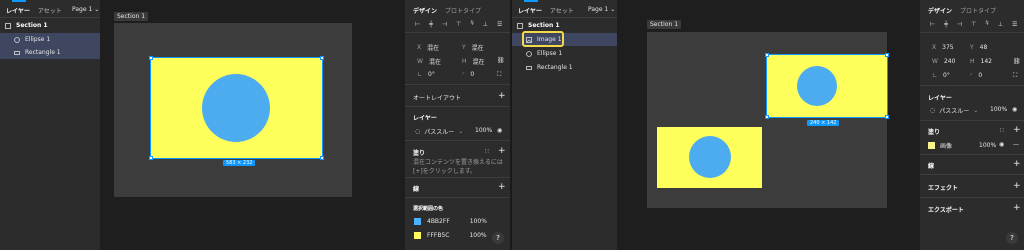 This screenshot has width=1024, height=250. I want to click on image-fill-icon, so click(931, 145).